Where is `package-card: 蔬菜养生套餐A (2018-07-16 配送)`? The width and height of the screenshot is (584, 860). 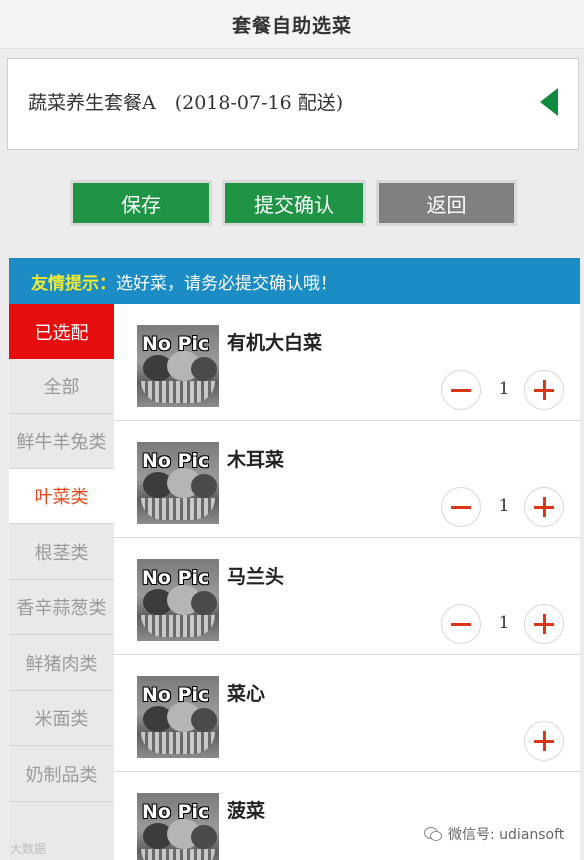
package-card: 蔬菜养生套餐A (2018-07-16 配送) is located at coordinates (293, 104).